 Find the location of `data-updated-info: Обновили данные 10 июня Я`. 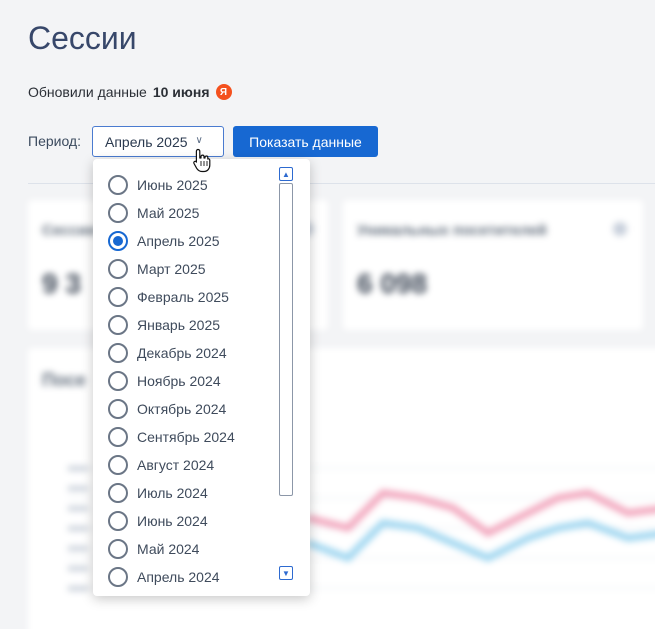

data-updated-info: Обновили данные 10 июня Я is located at coordinates (130, 92).